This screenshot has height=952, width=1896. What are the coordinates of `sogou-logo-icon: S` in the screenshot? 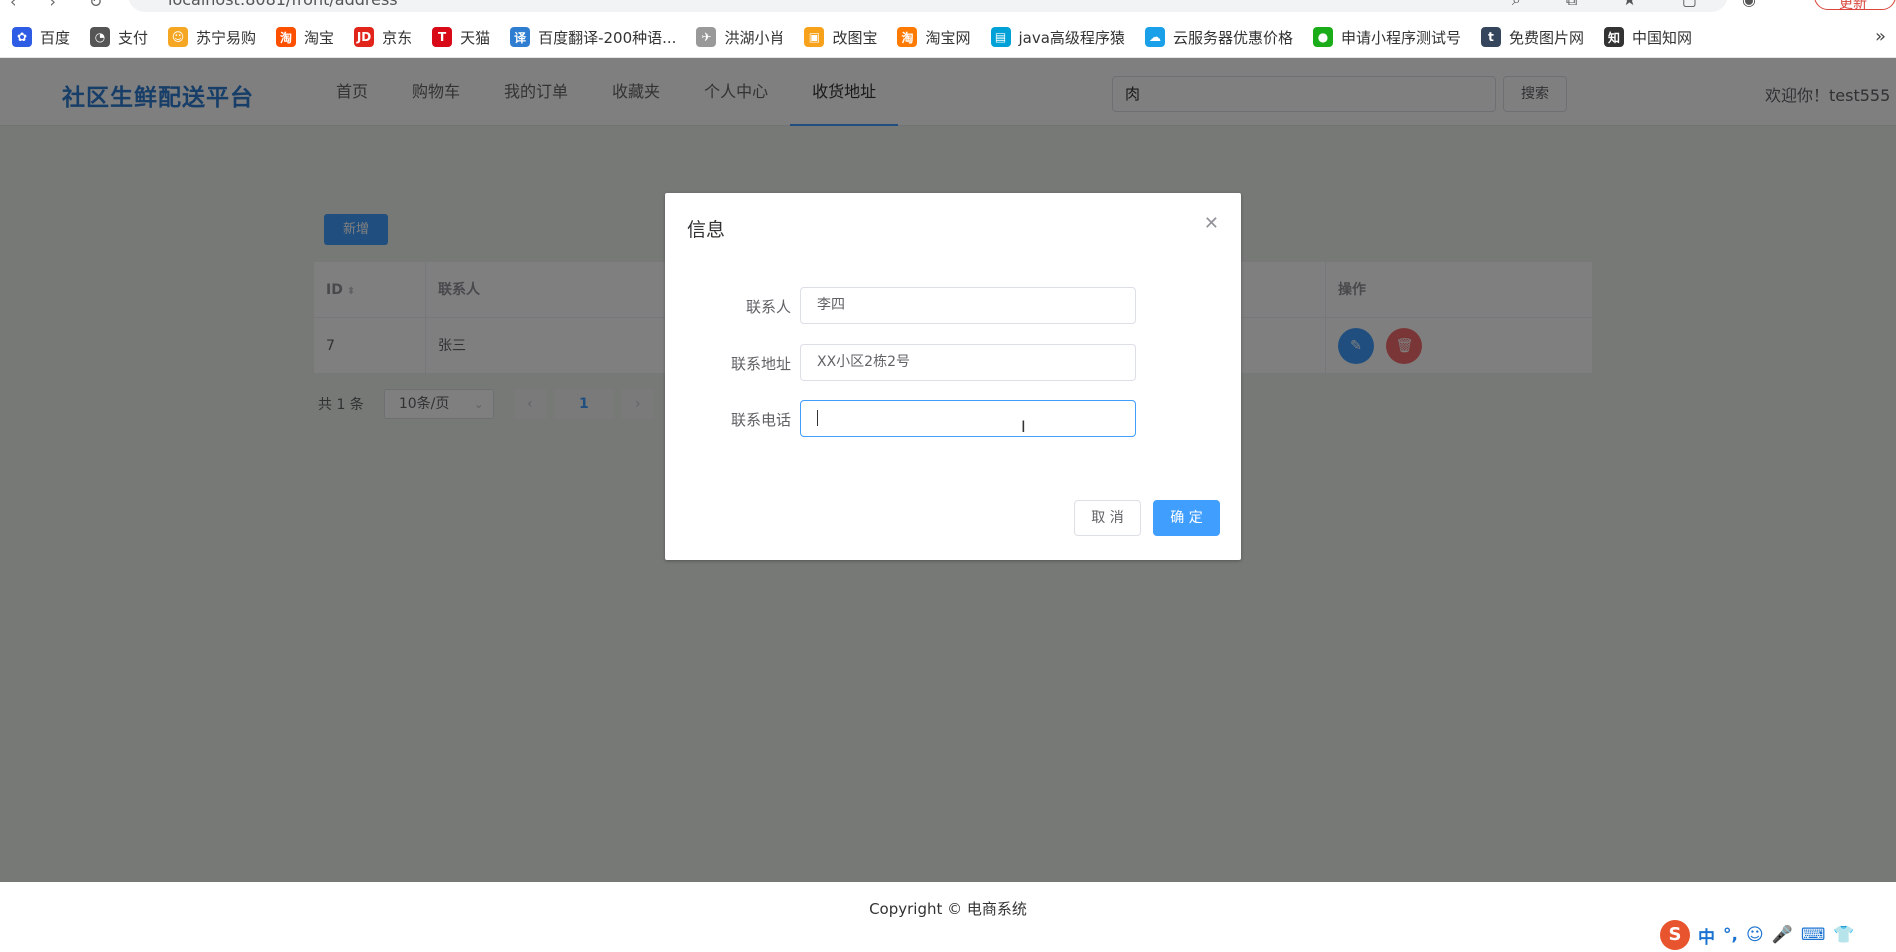 It's located at (1675, 935).